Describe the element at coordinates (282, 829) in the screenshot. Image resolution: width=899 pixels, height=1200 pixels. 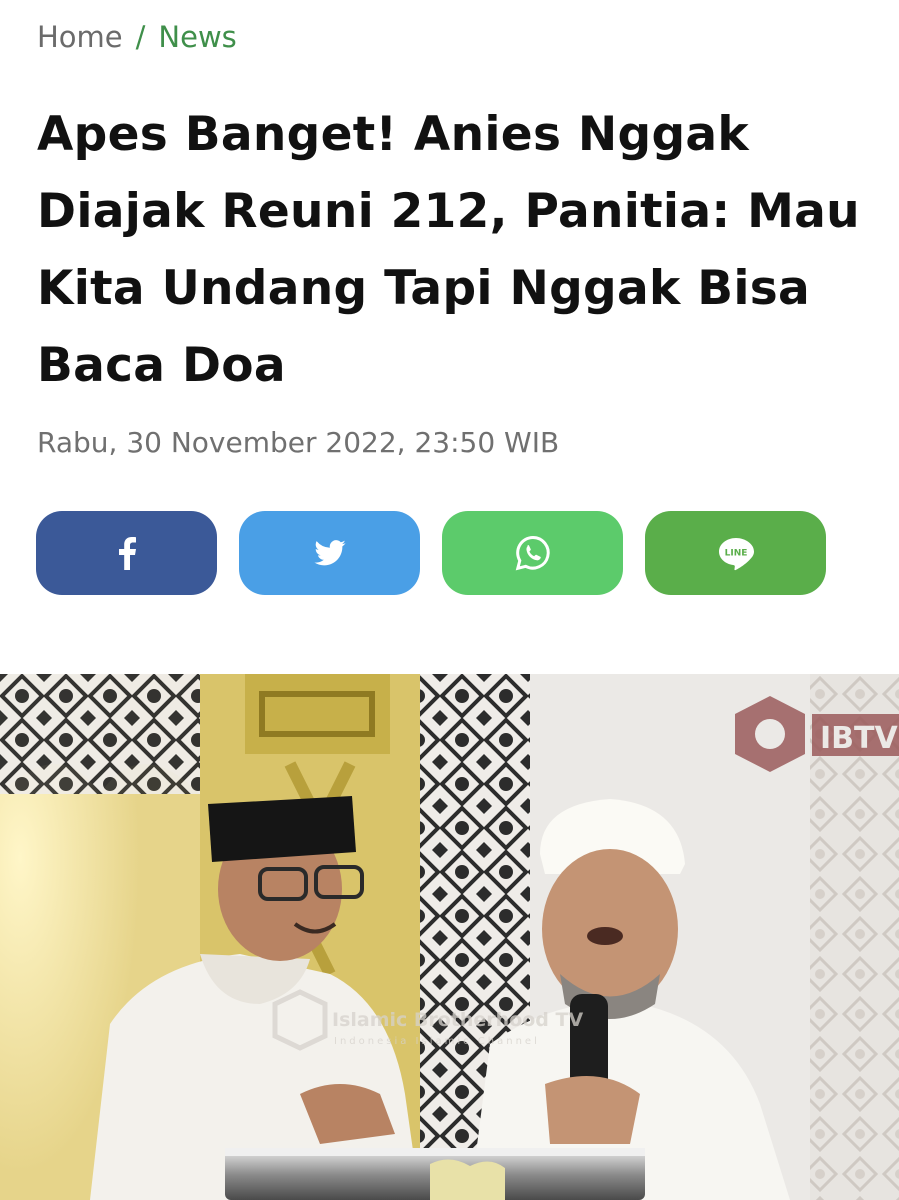
I see `black-cap` at that location.